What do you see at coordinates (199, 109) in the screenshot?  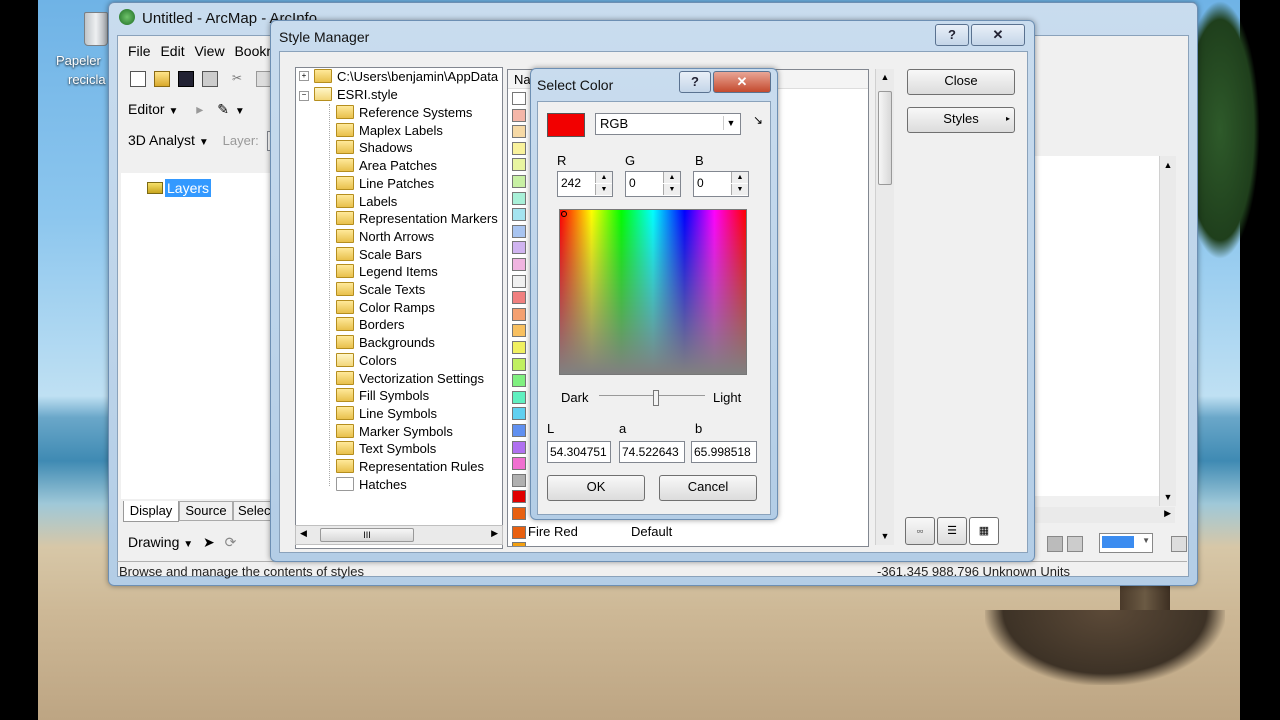 I see `edit-tool-icon: ▸` at bounding box center [199, 109].